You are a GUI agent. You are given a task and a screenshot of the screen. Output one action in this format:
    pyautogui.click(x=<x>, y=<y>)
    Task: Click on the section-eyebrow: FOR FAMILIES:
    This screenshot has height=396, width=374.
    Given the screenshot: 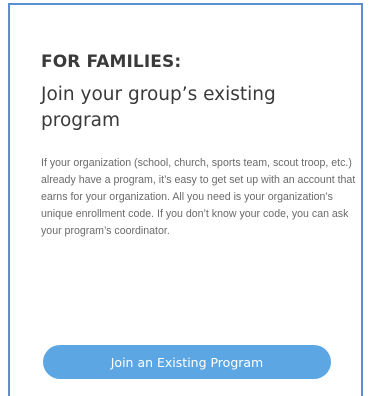 What is the action you would take?
    pyautogui.click(x=111, y=62)
    